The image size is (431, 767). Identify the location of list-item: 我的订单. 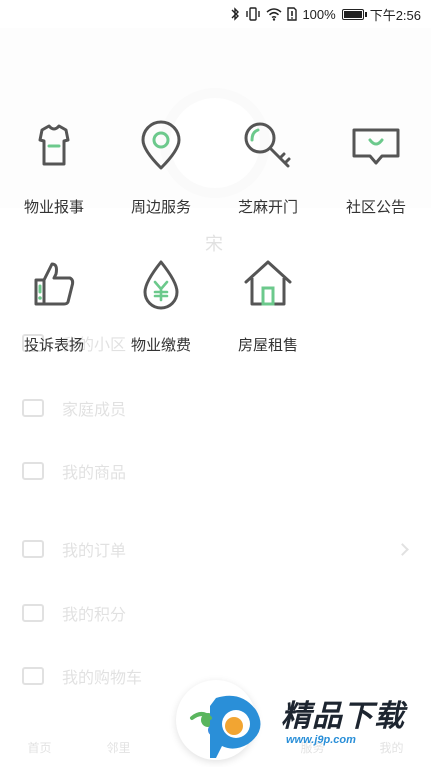
(215, 549).